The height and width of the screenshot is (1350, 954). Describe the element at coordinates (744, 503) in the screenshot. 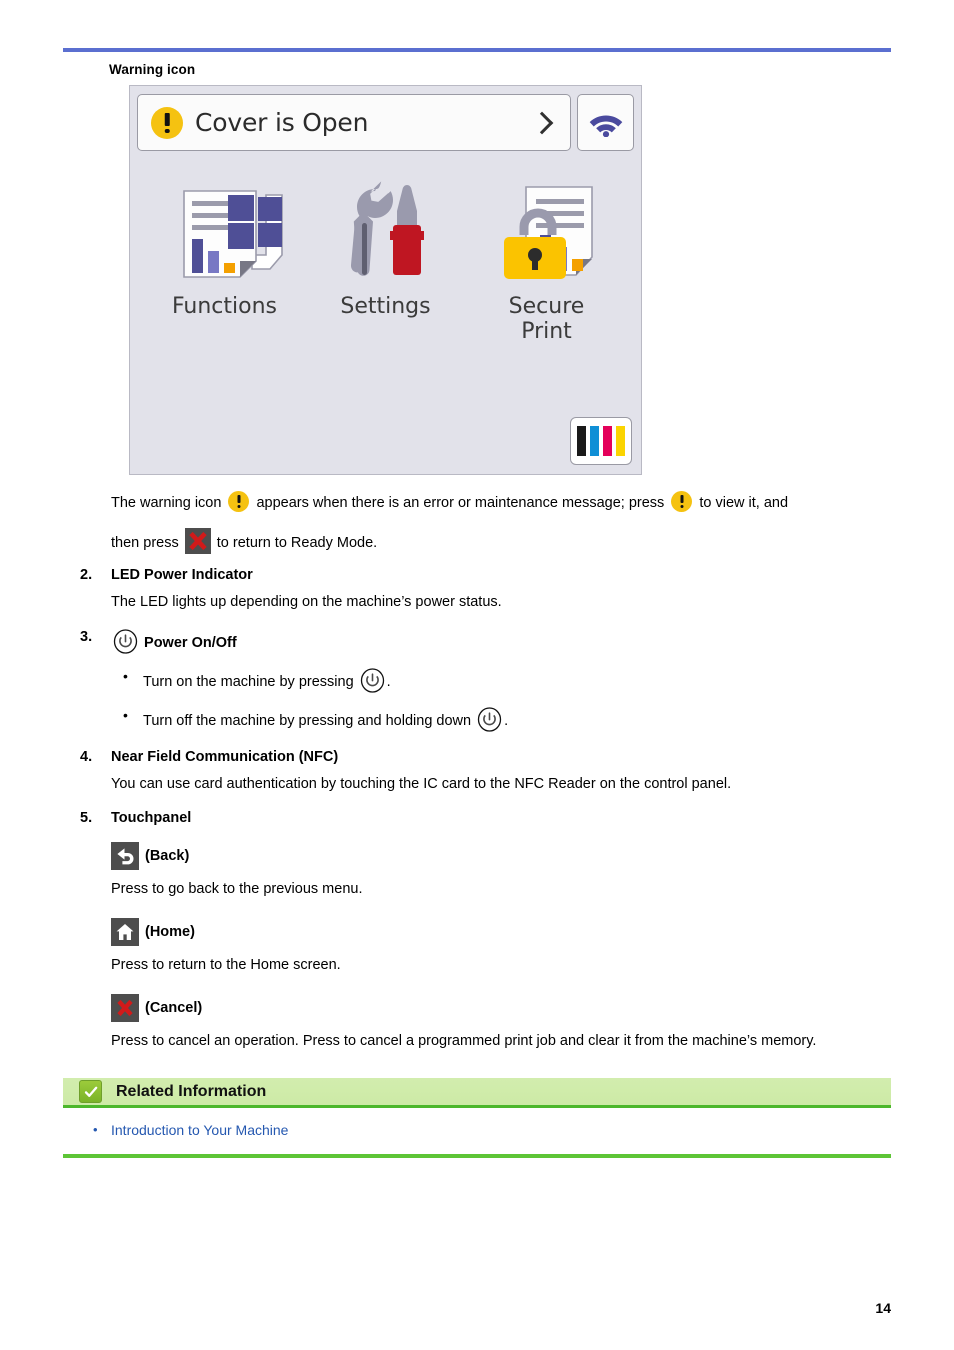

I see `warning-desc-part-3: to view it, and` at that location.